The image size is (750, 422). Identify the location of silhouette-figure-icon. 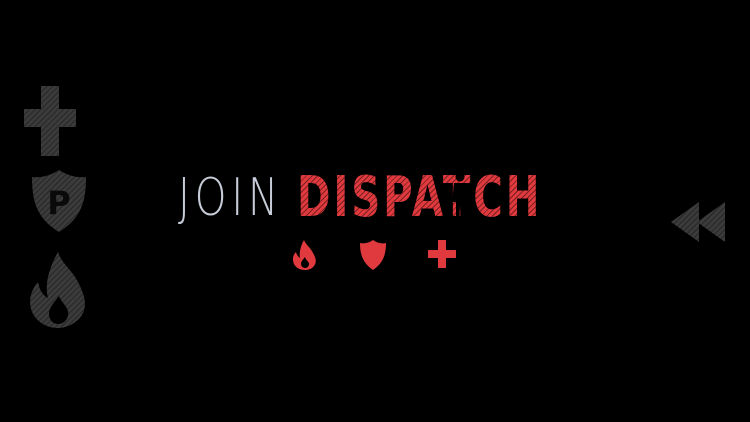
(460, 200).